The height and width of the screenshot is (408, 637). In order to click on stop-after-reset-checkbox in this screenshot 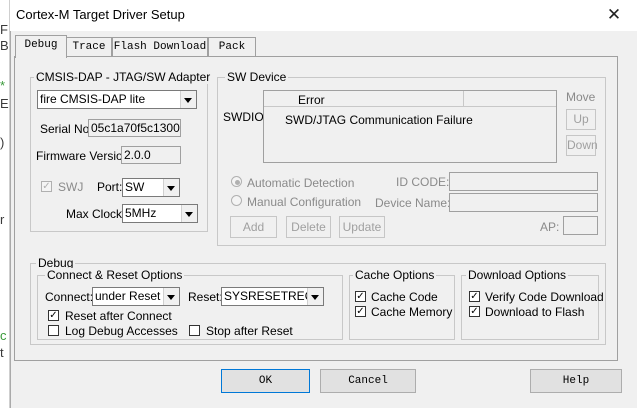, I will do `click(194, 330)`.